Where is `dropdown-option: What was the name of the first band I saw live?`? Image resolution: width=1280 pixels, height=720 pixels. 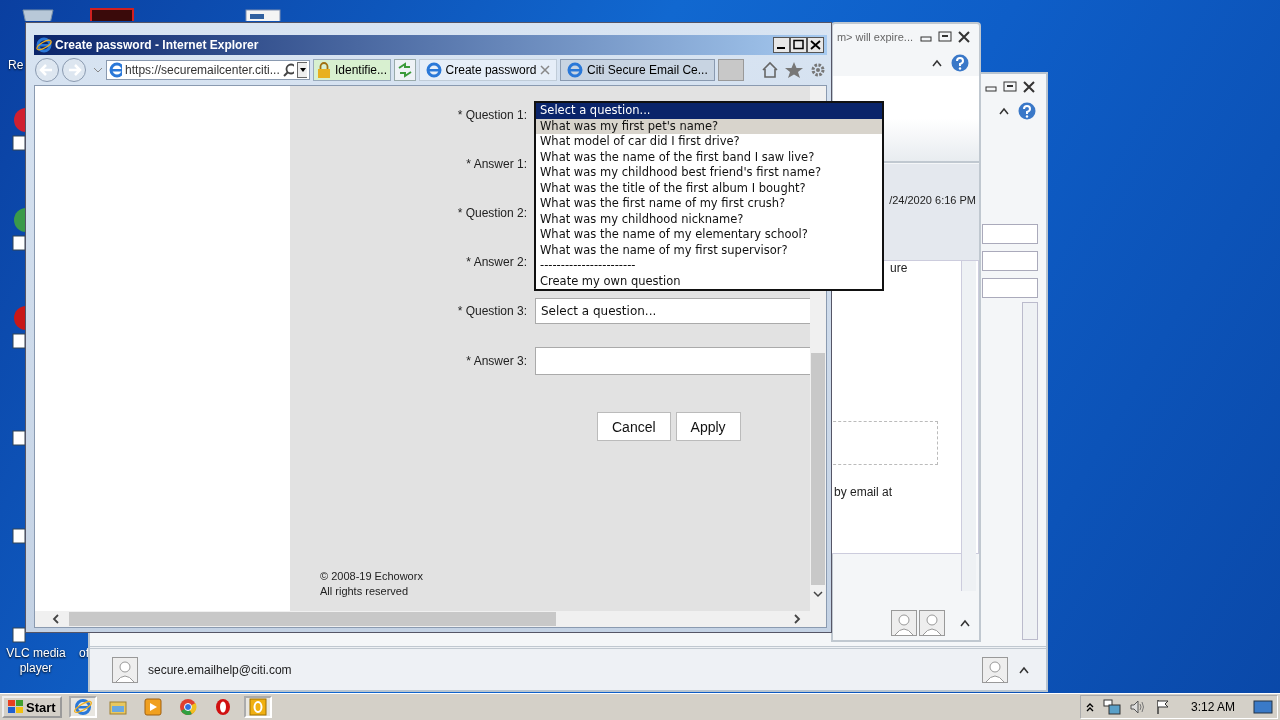 dropdown-option: What was the name of the first band I saw live? is located at coordinates (709, 157).